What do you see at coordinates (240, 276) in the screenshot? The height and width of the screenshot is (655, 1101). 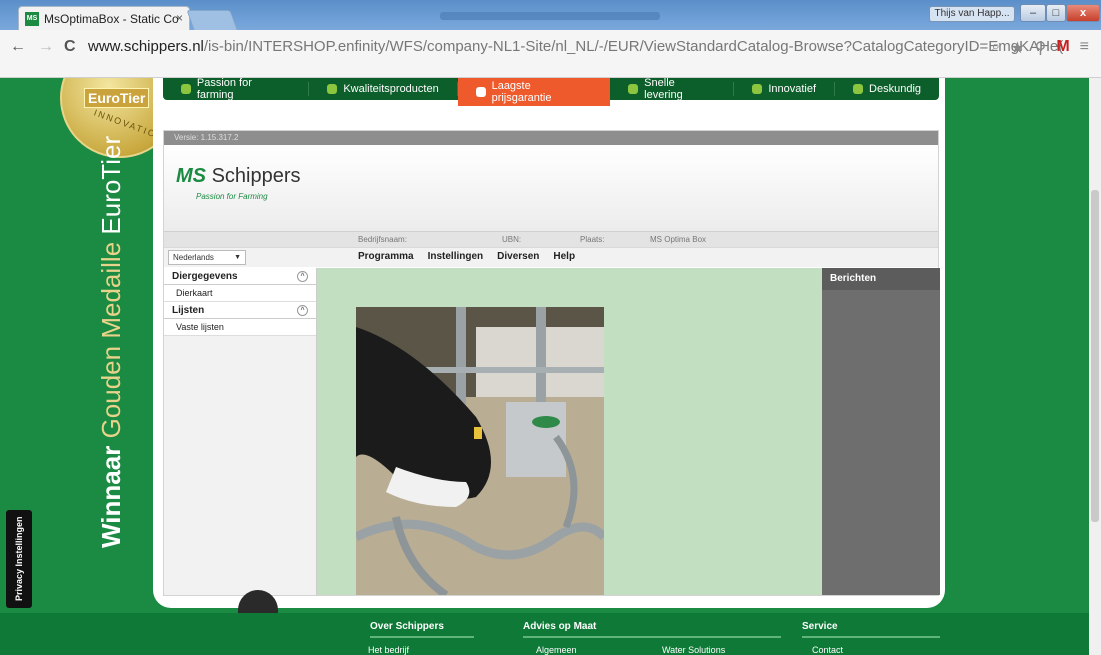 I see `section-diergegevens: Diergegevens ^` at bounding box center [240, 276].